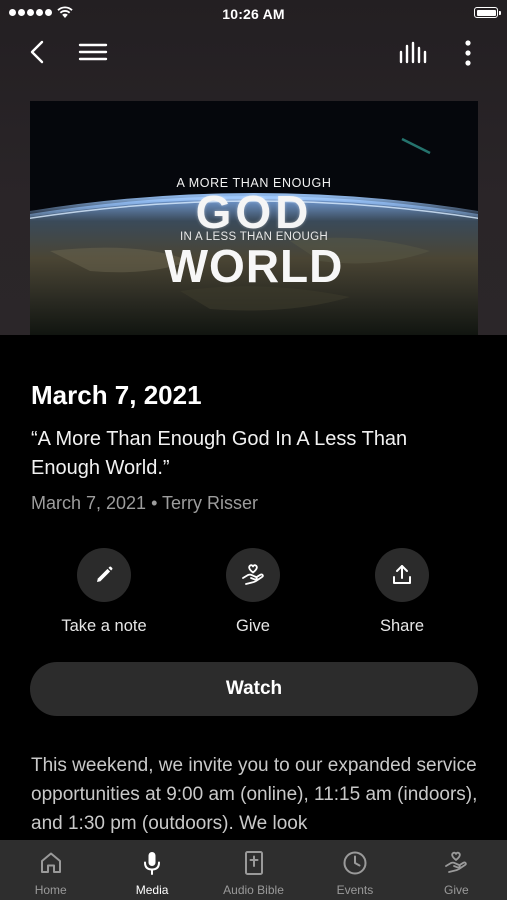 The height and width of the screenshot is (900, 507). I want to click on pencil-icon, so click(105, 574).